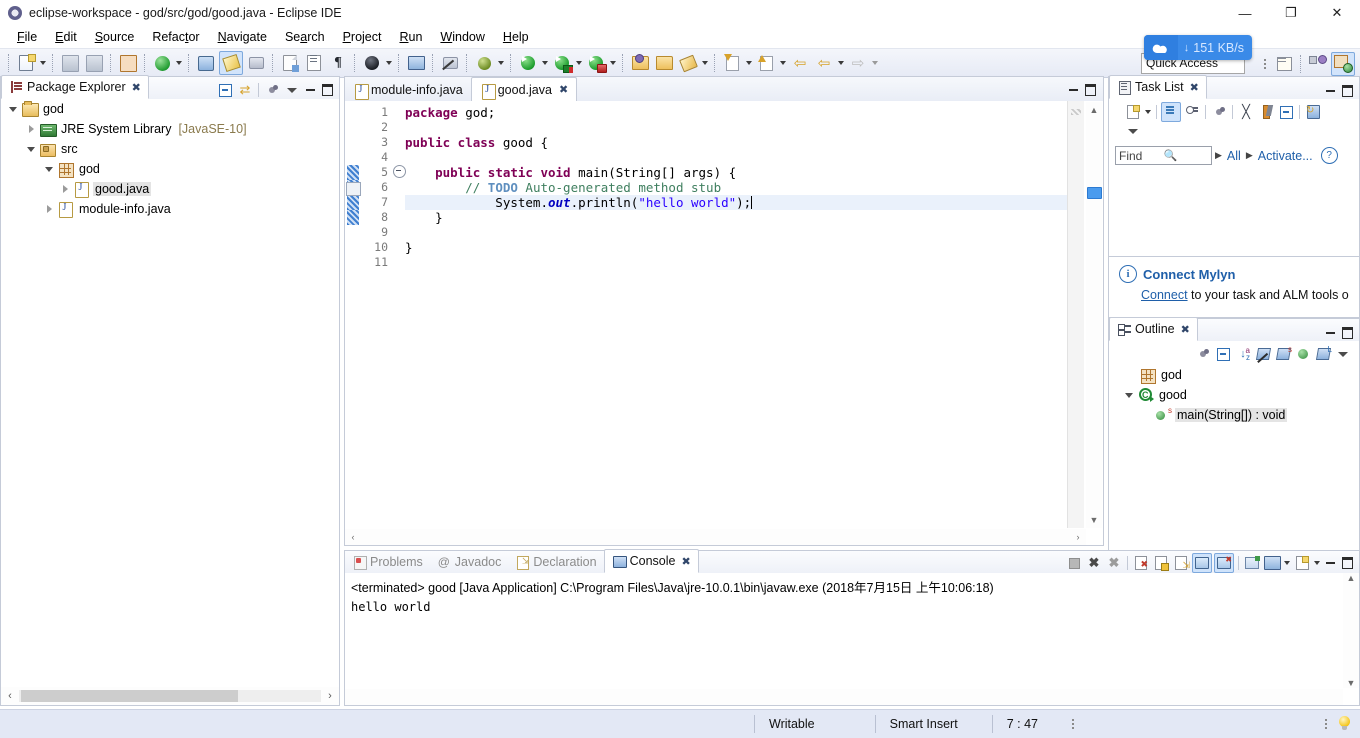 The height and width of the screenshot is (738, 1360). What do you see at coordinates (1133, 112) in the screenshot?
I see `new-task-icon` at bounding box center [1133, 112].